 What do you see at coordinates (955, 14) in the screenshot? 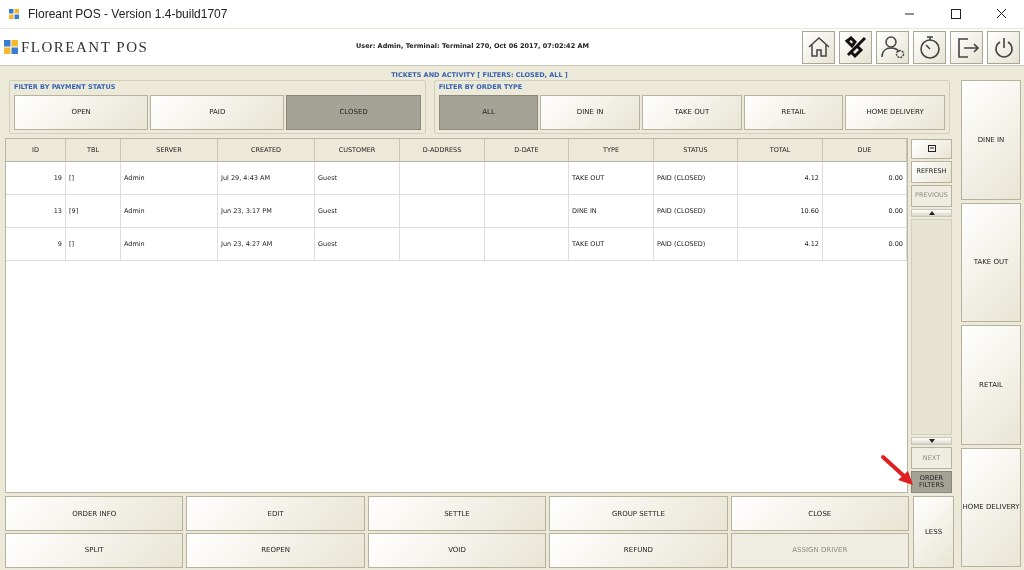
I see `maximize-icon` at bounding box center [955, 14].